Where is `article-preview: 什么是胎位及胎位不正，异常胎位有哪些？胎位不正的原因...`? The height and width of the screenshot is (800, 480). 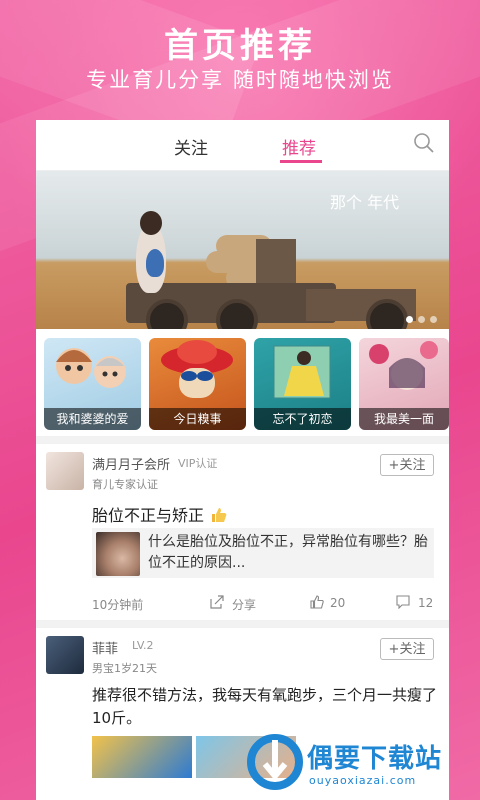 article-preview: 什么是胎位及胎位不正，异常胎位有哪些？胎位不正的原因... is located at coordinates (263, 553).